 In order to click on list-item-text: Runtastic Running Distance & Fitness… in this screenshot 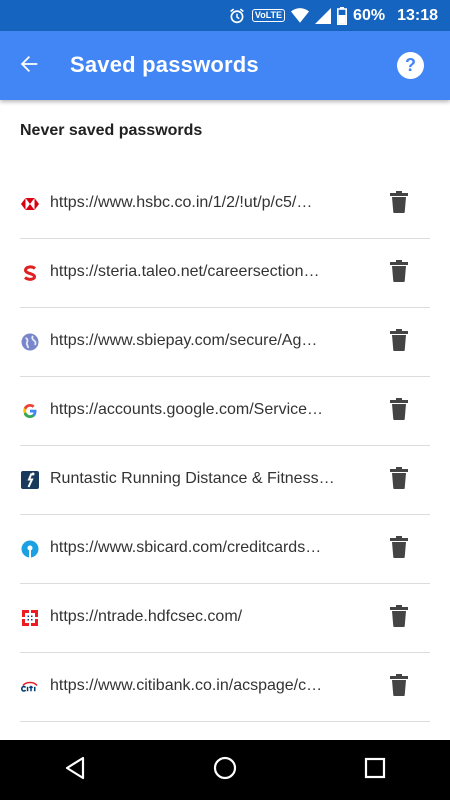, I will do `click(192, 478)`.